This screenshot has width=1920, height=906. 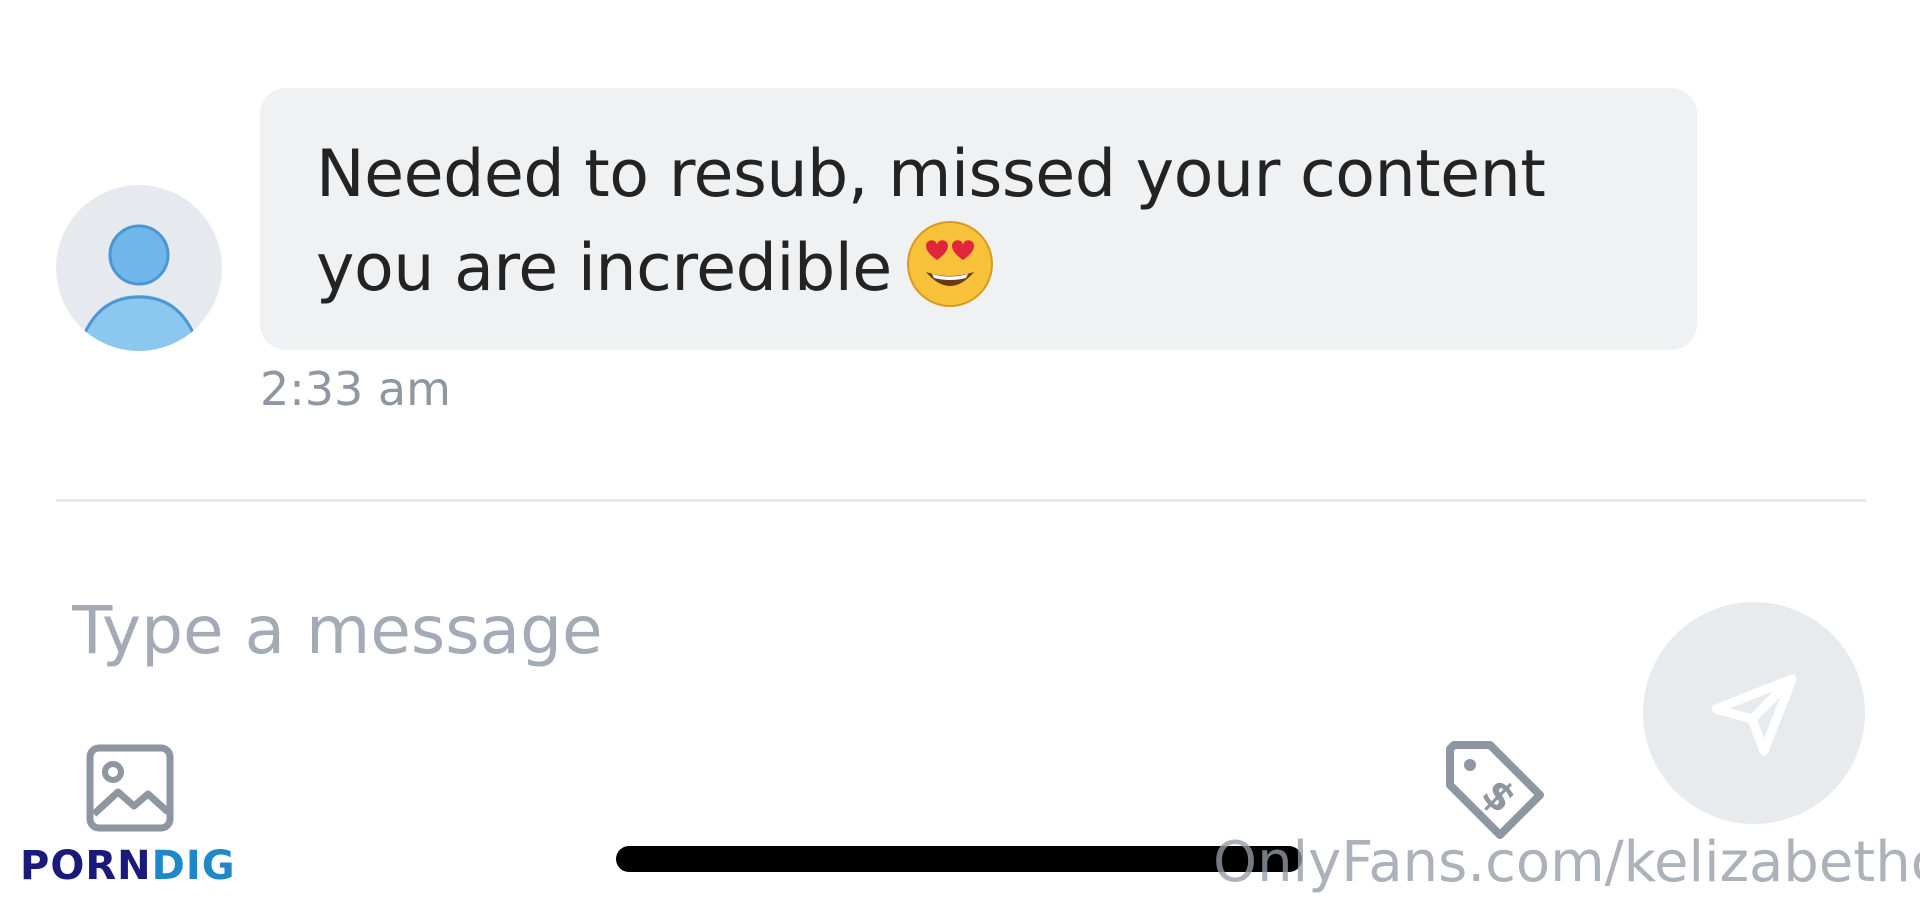 I want to click on avatar, so click(x=139, y=268).